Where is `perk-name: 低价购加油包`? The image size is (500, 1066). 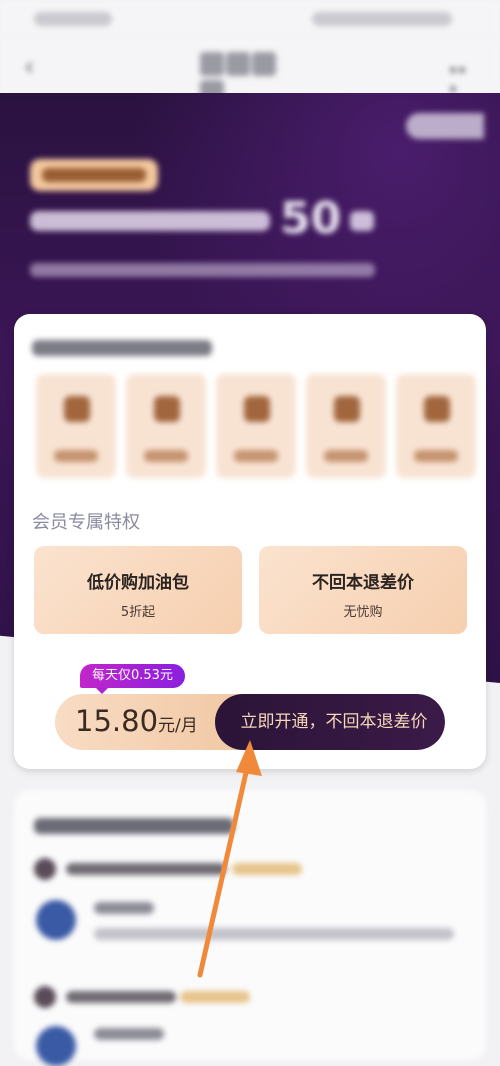
perk-name: 低价购加油包 is located at coordinates (138, 583).